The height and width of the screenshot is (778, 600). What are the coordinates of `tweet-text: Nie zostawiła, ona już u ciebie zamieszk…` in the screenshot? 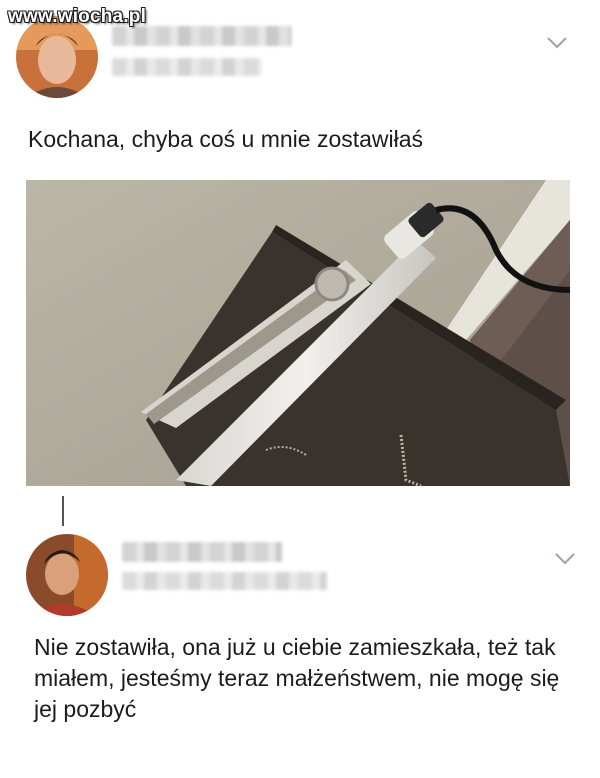 It's located at (297, 678).